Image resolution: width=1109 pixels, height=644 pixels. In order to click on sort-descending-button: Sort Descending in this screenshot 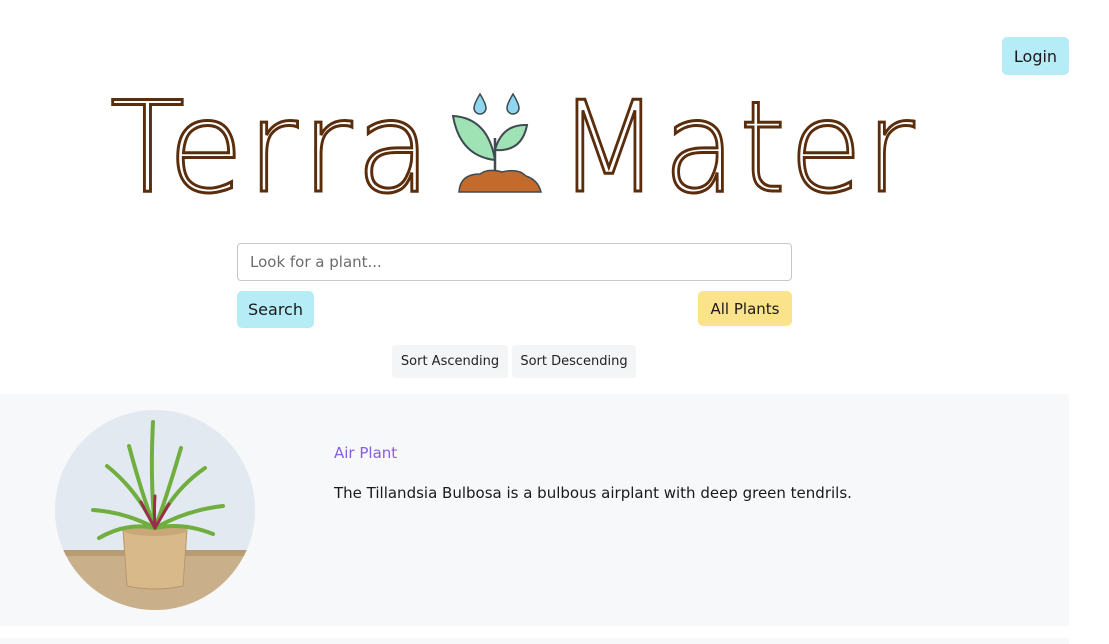, I will do `click(574, 361)`.